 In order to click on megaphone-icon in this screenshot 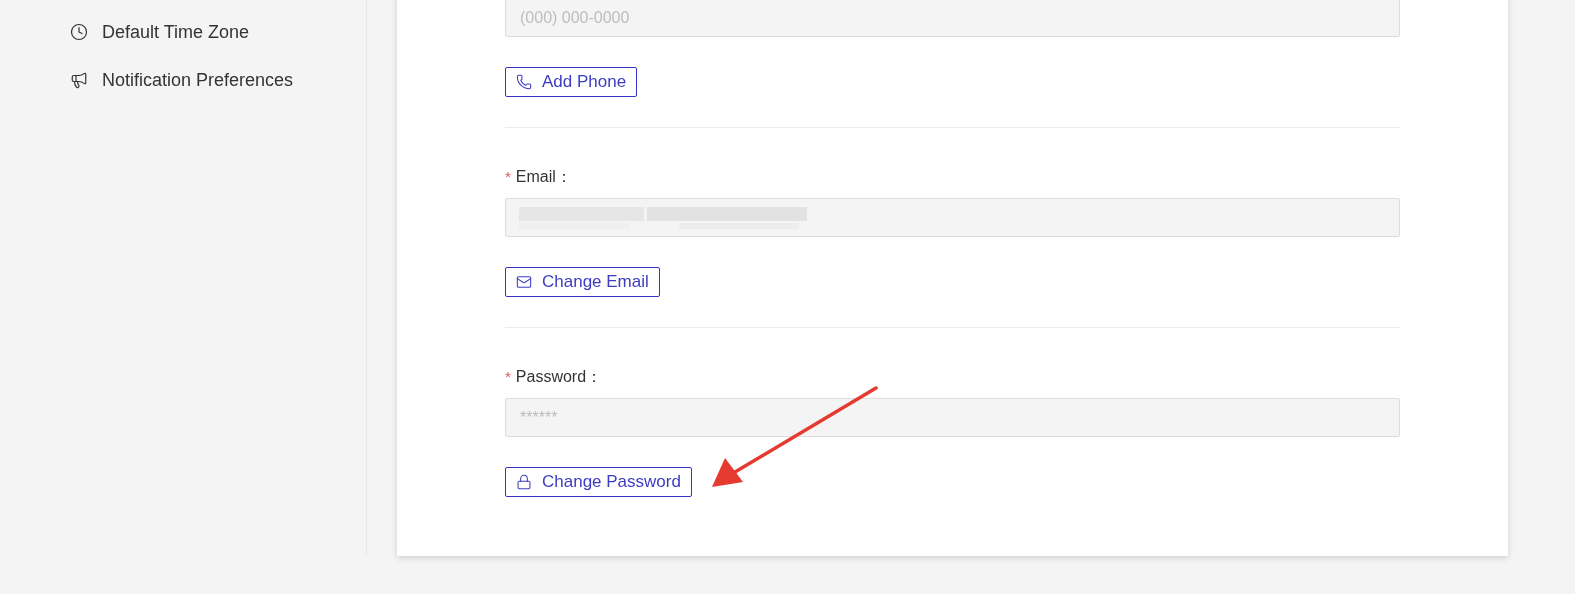, I will do `click(79, 80)`.